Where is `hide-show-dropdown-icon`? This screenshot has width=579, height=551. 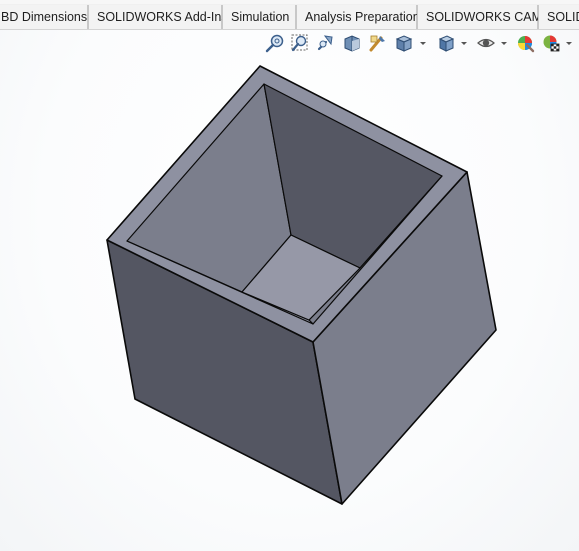
hide-show-dropdown-icon is located at coordinates (504, 43).